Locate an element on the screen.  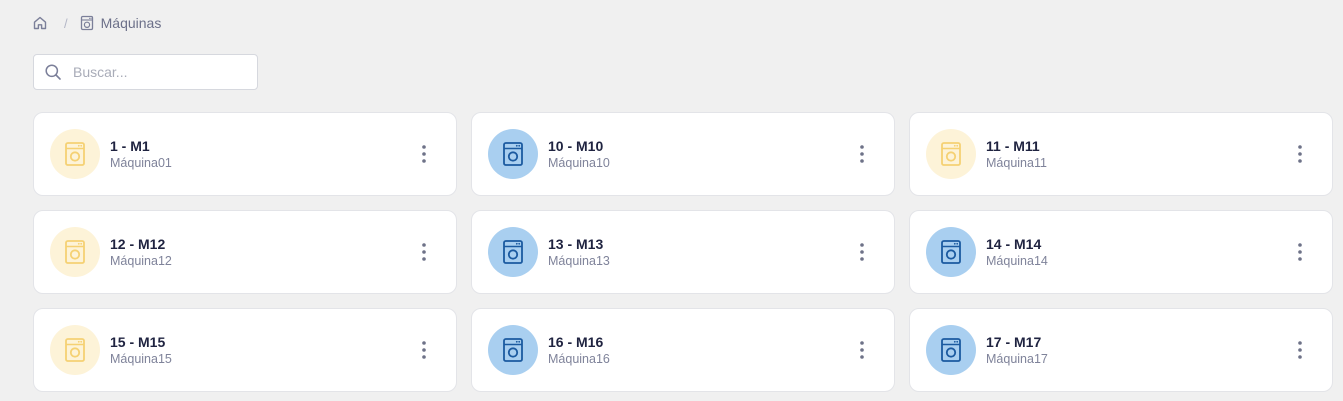
machine-subtitle: Máquina17 is located at coordinates (1017, 358).